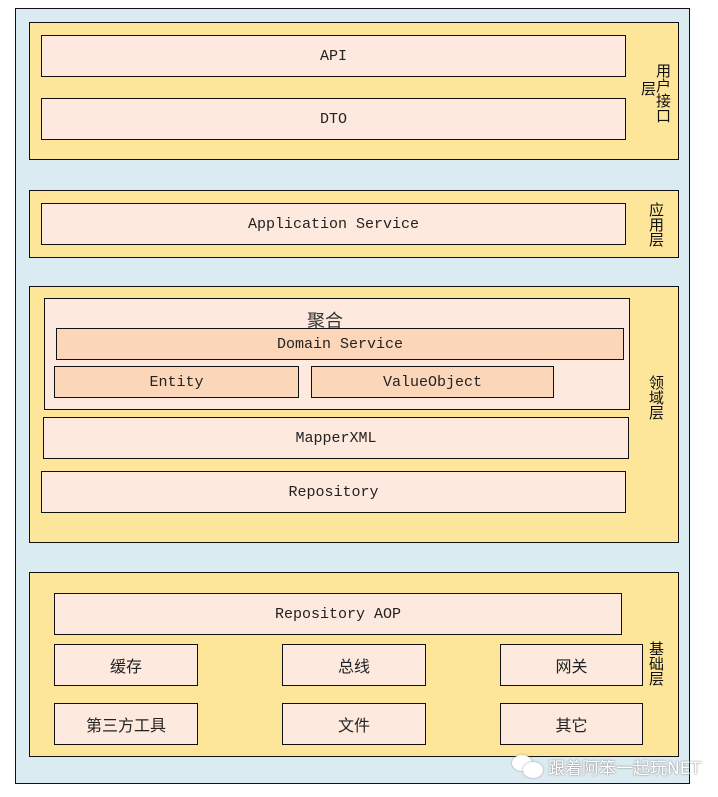 Image resolution: width=718 pixels, height=797 pixels. I want to click on bus-label: 总线, so click(353, 666).